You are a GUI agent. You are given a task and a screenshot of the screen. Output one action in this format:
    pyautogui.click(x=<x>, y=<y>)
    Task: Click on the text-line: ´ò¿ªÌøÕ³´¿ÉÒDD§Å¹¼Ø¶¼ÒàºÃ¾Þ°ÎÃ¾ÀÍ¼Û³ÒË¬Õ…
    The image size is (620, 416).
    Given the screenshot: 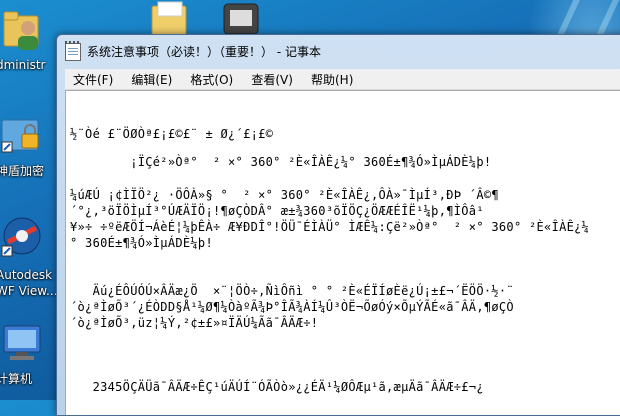 What is the action you would take?
    pyautogui.click(x=292, y=307)
    